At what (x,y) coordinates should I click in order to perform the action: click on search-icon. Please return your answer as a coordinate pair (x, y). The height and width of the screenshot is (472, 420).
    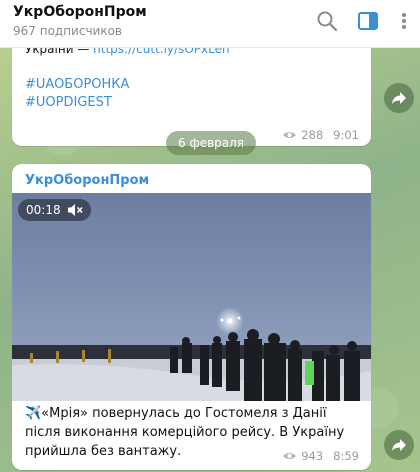
    Looking at the image, I should click on (327, 21).